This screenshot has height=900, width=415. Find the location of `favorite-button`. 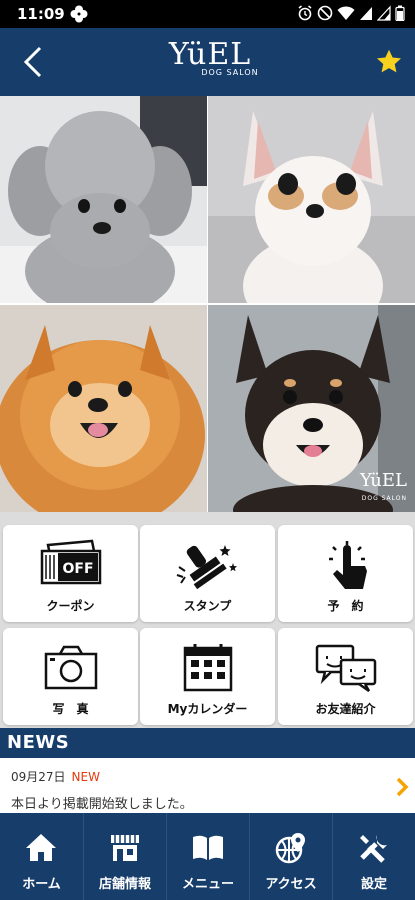

favorite-button is located at coordinates (389, 62).